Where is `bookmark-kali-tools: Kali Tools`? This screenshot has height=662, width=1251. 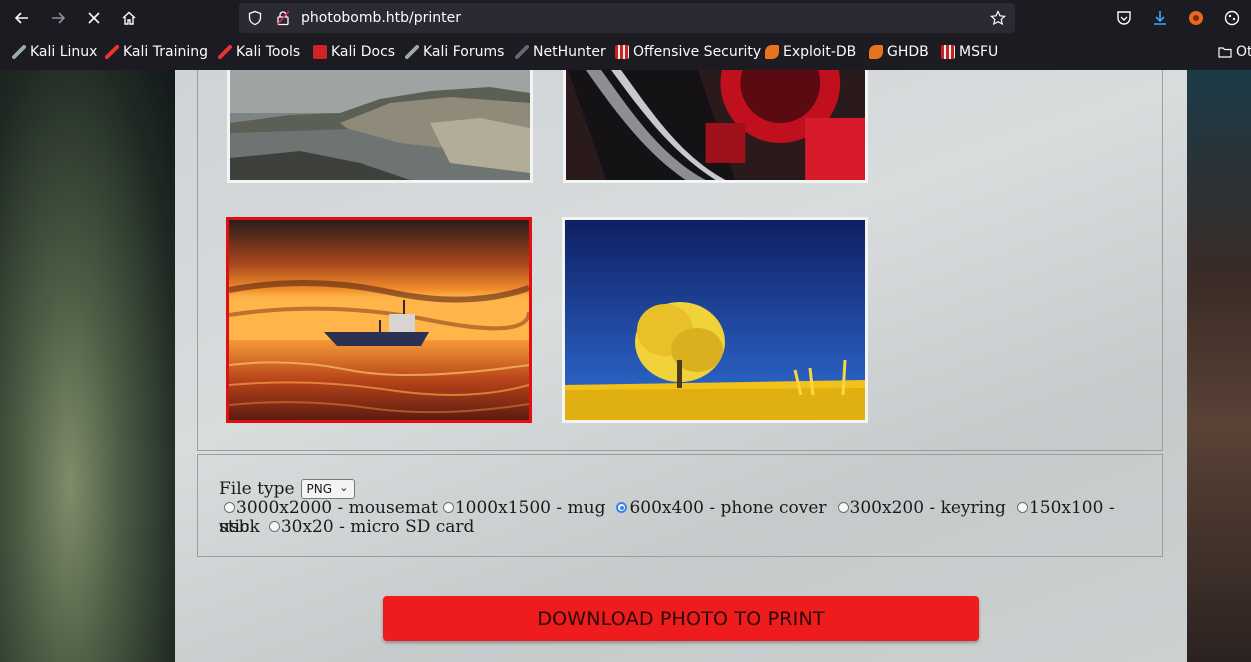
bookmark-kali-tools: Kali Tools is located at coordinates (259, 52).